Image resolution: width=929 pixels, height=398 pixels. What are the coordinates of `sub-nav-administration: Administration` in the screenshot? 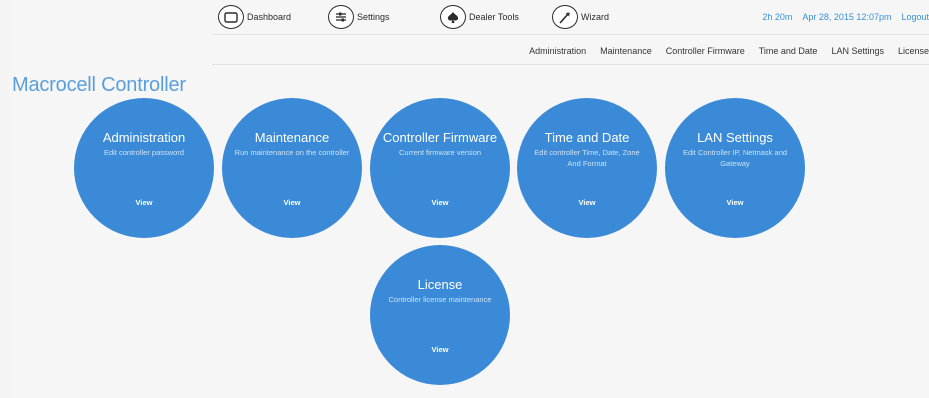 It's located at (557, 51).